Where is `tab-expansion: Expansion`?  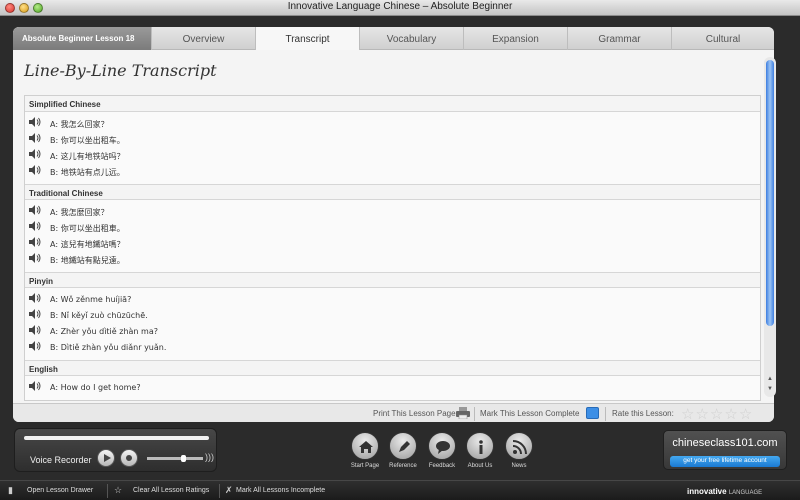 tab-expansion: Expansion is located at coordinates (515, 38).